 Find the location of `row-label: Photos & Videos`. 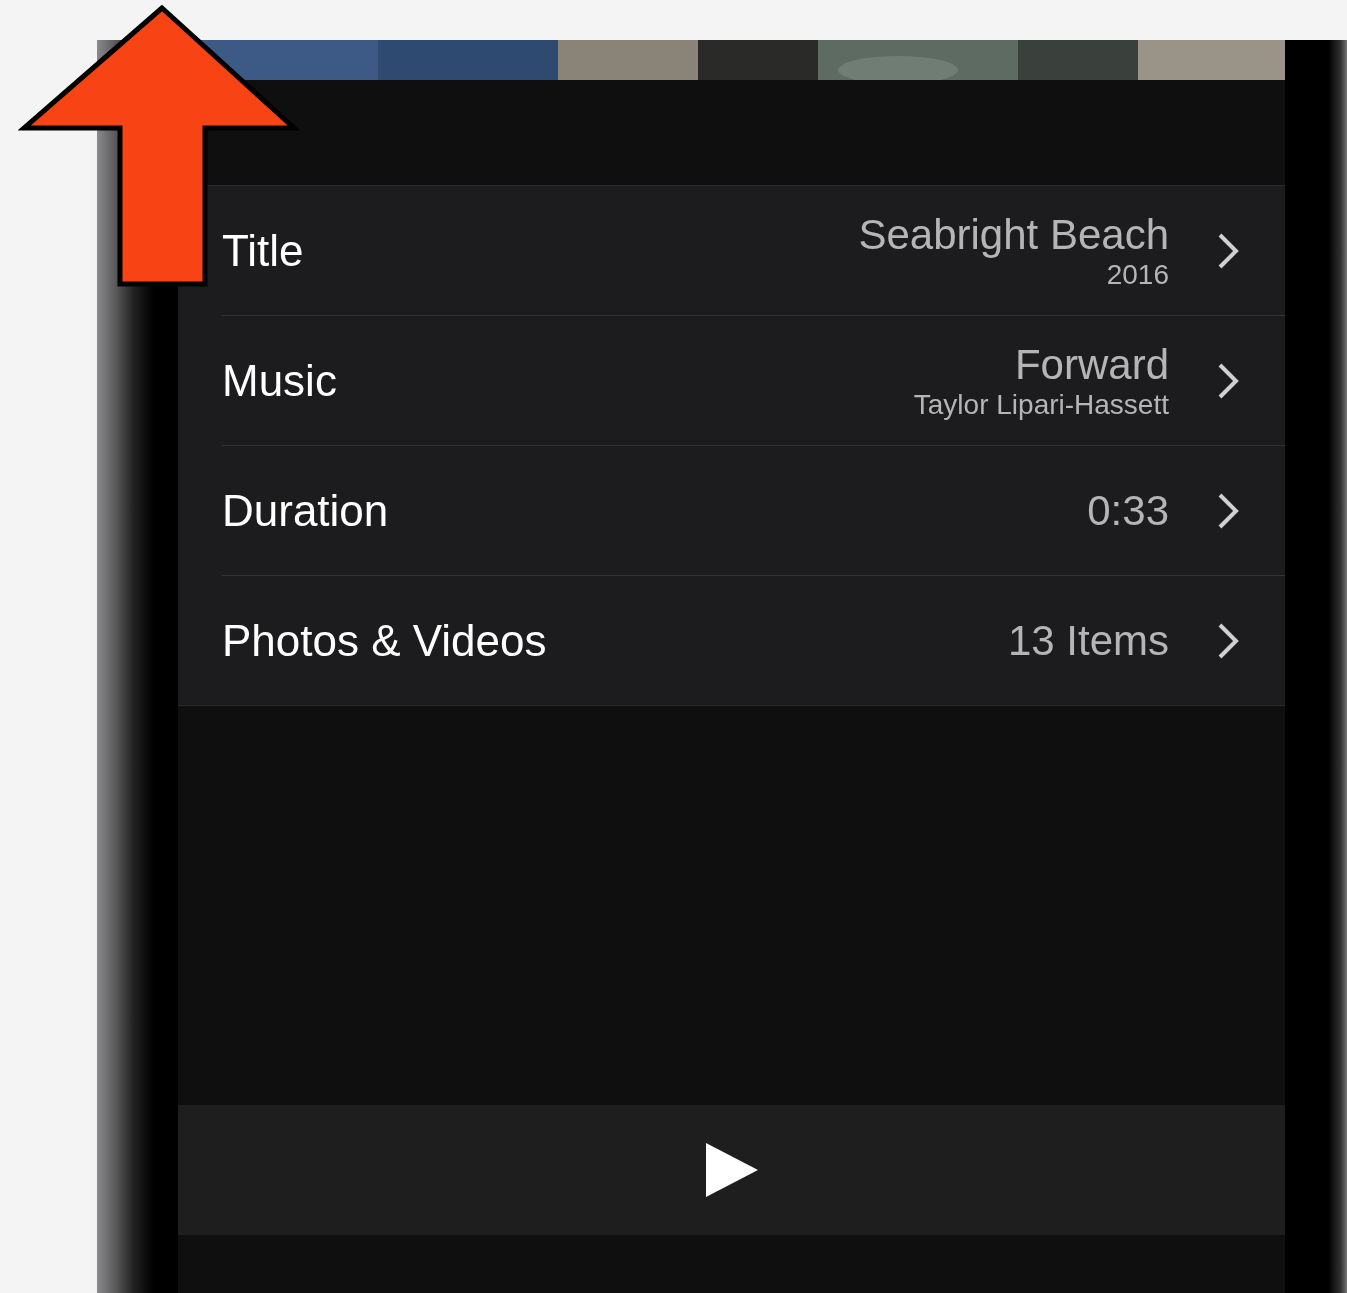

row-label: Photos & Videos is located at coordinates (385, 640).